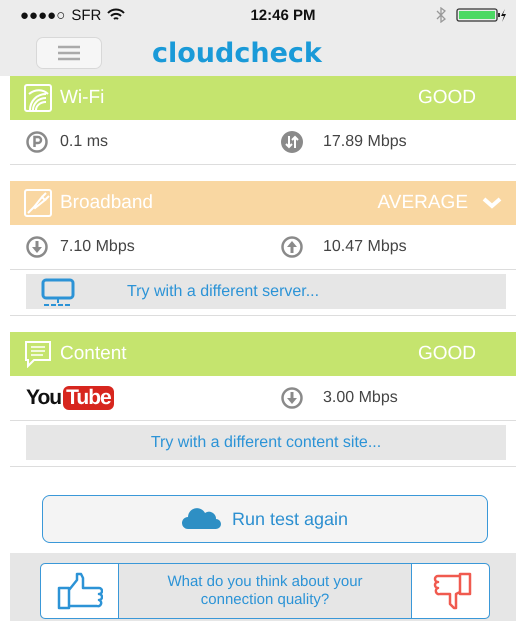  I want to click on app-logo: cloudcheck, so click(237, 53).